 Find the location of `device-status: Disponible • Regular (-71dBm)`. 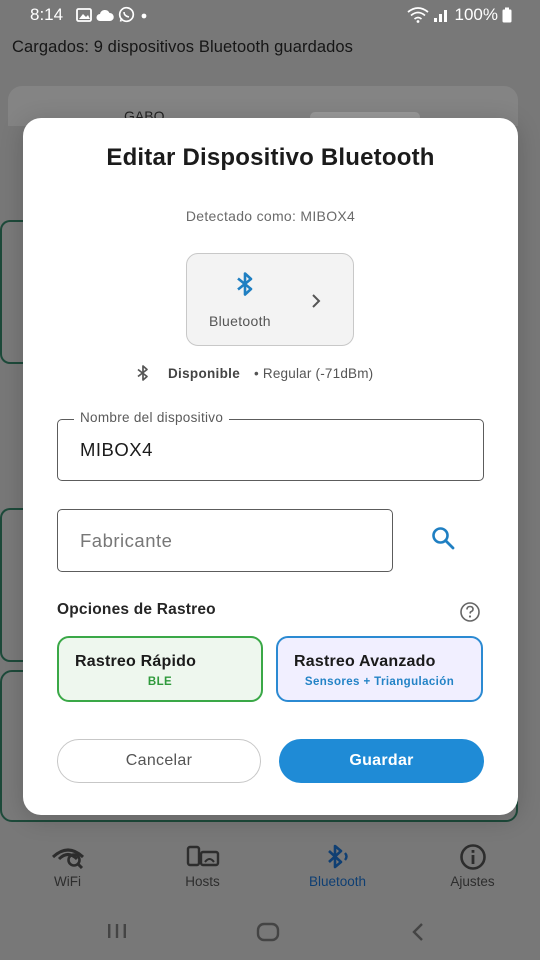

device-status: Disponible • Regular (-71dBm) is located at coordinates (254, 373).